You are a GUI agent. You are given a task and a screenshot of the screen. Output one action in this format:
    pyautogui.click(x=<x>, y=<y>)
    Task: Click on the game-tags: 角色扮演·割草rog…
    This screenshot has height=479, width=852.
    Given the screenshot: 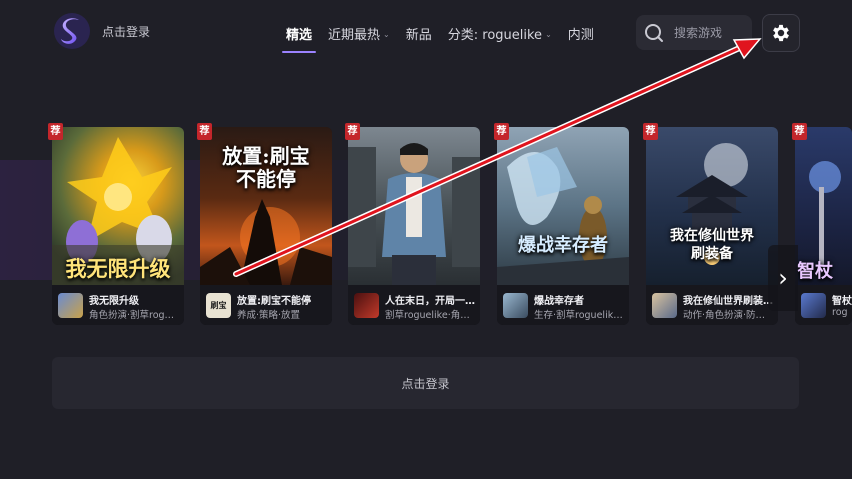 What is the action you would take?
    pyautogui.click(x=132, y=315)
    